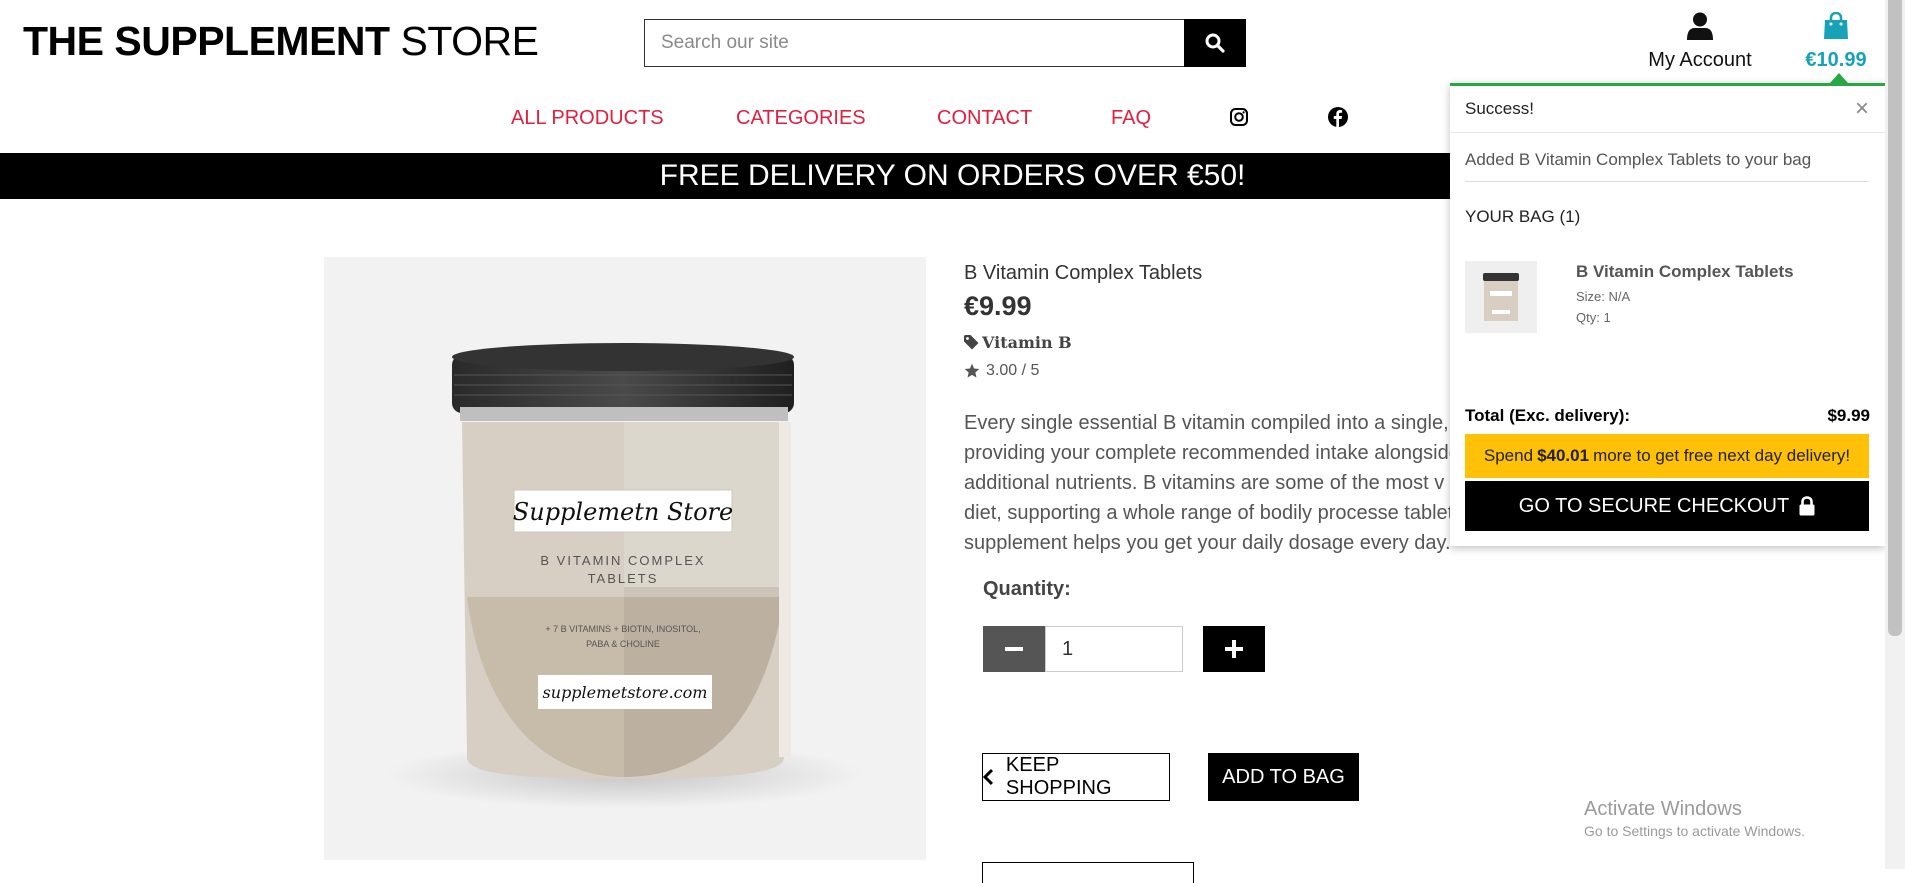 The height and width of the screenshot is (883, 1905). What do you see at coordinates (1501, 297) in the screenshot?
I see `bag-item-thumbnail` at bounding box center [1501, 297].